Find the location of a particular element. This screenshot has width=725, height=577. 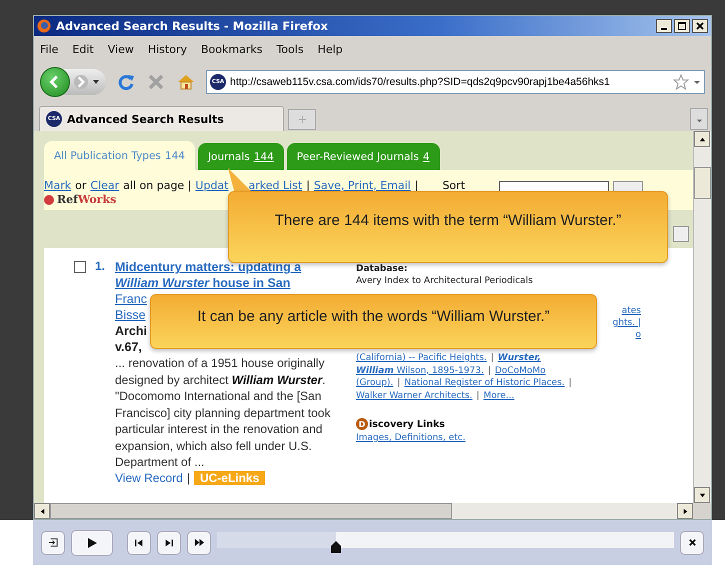

subject-link: Walker Warner Architects. is located at coordinates (414, 396).